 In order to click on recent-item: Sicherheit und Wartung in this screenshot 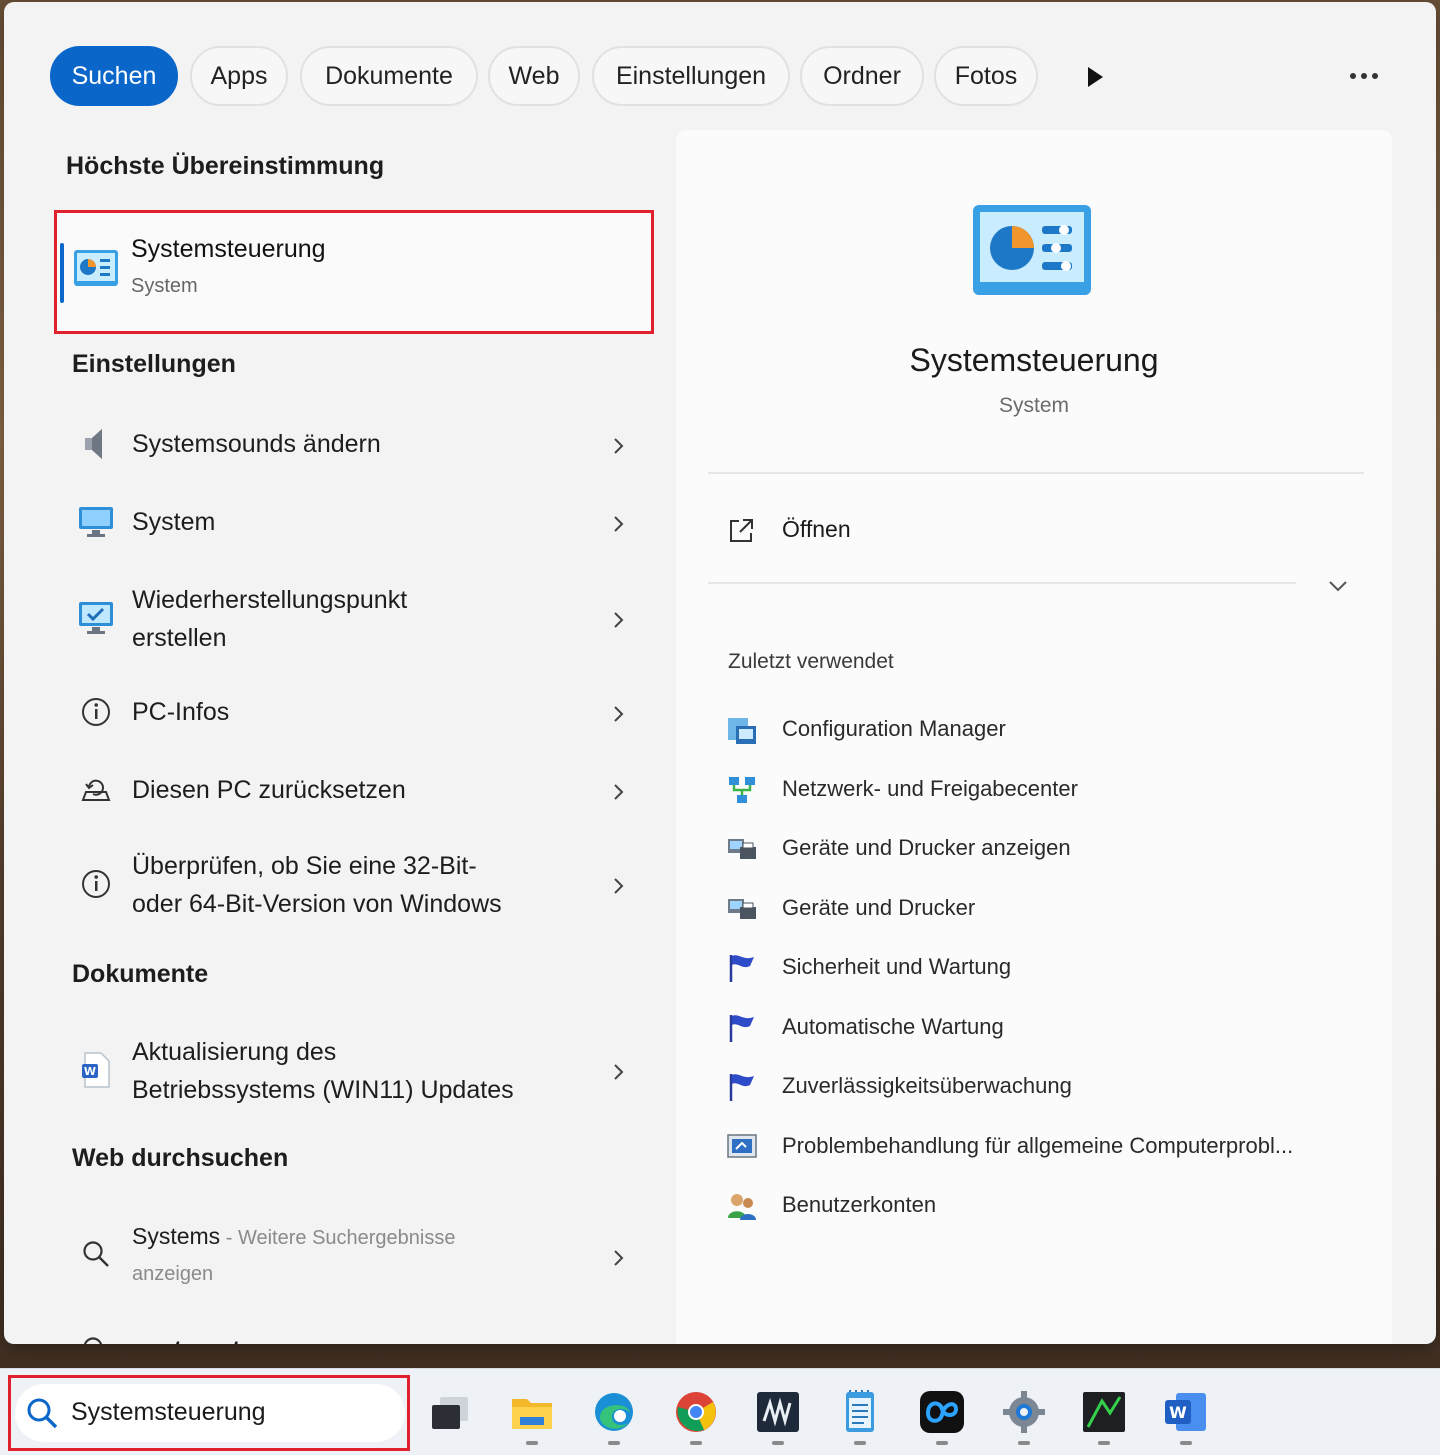, I will do `click(1036, 968)`.